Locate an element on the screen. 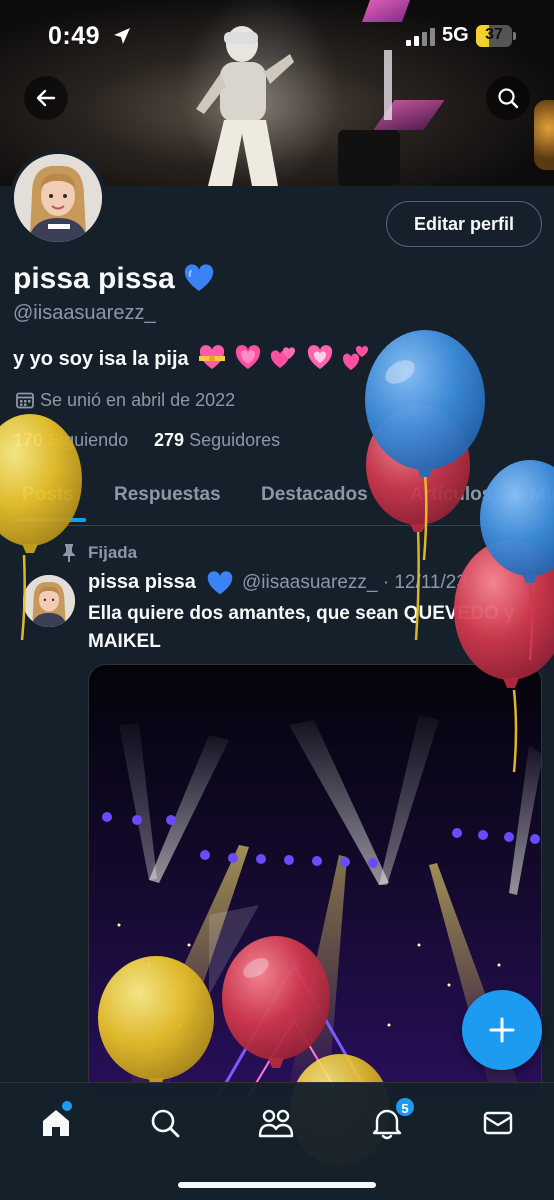 This screenshot has width=554, height=1200. home-icon is located at coordinates (56, 1123).